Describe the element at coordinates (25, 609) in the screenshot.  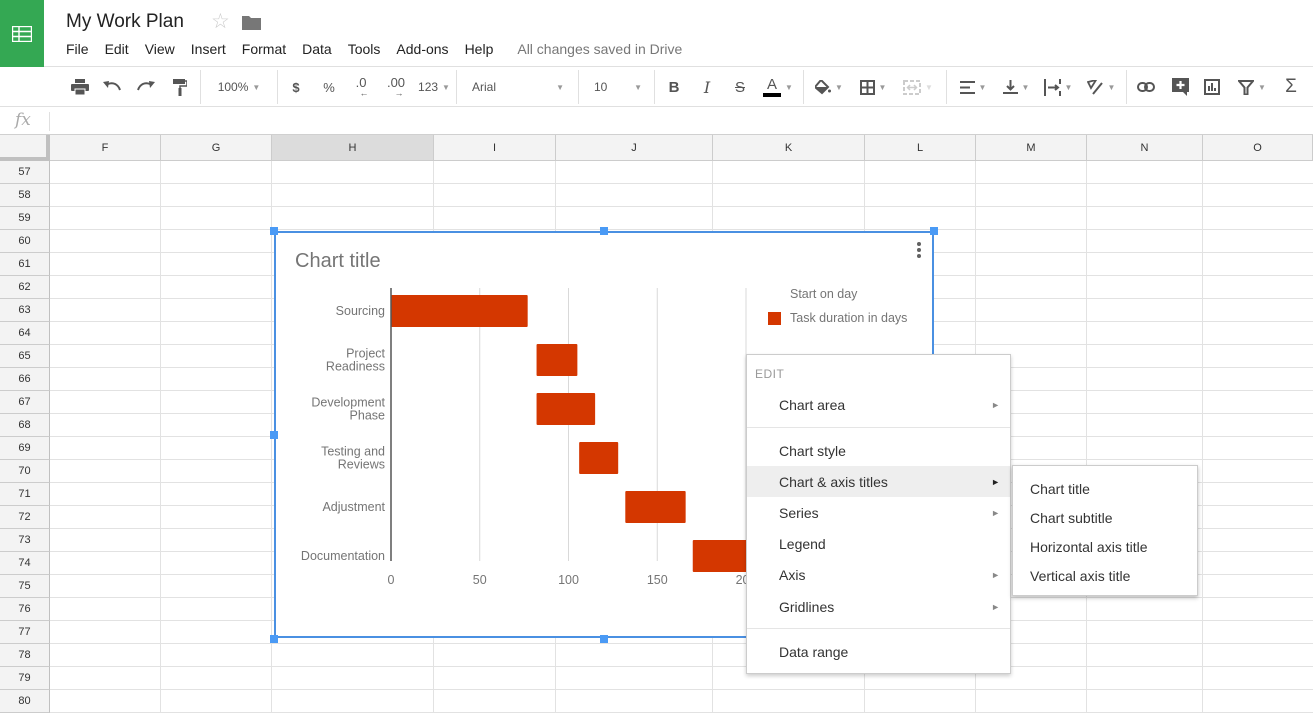
I see `row-header-76: 76` at that location.